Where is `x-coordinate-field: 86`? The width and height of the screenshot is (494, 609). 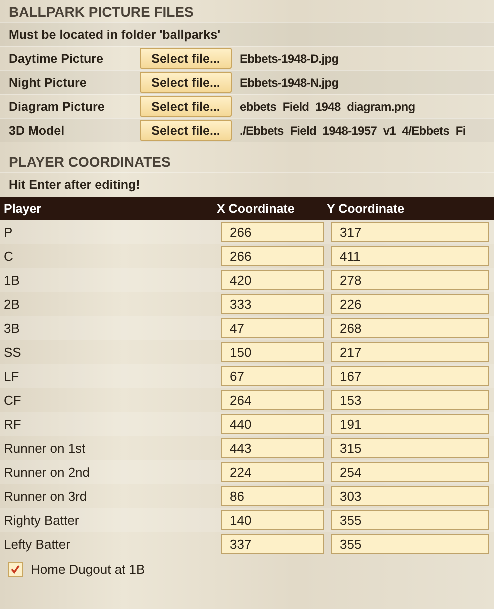
x-coordinate-field: 86 is located at coordinates (272, 496).